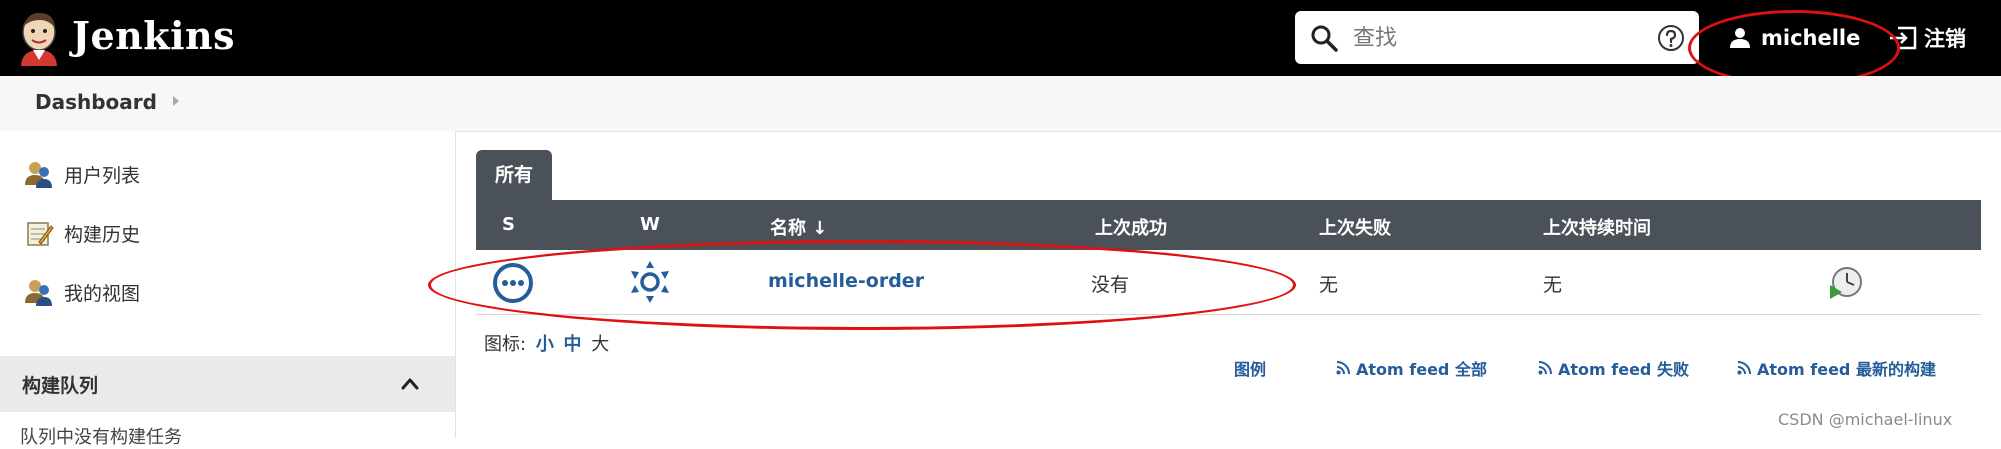 The height and width of the screenshot is (449, 2001). Describe the element at coordinates (573, 344) in the screenshot. I see `icon-size-medium: 中` at that location.